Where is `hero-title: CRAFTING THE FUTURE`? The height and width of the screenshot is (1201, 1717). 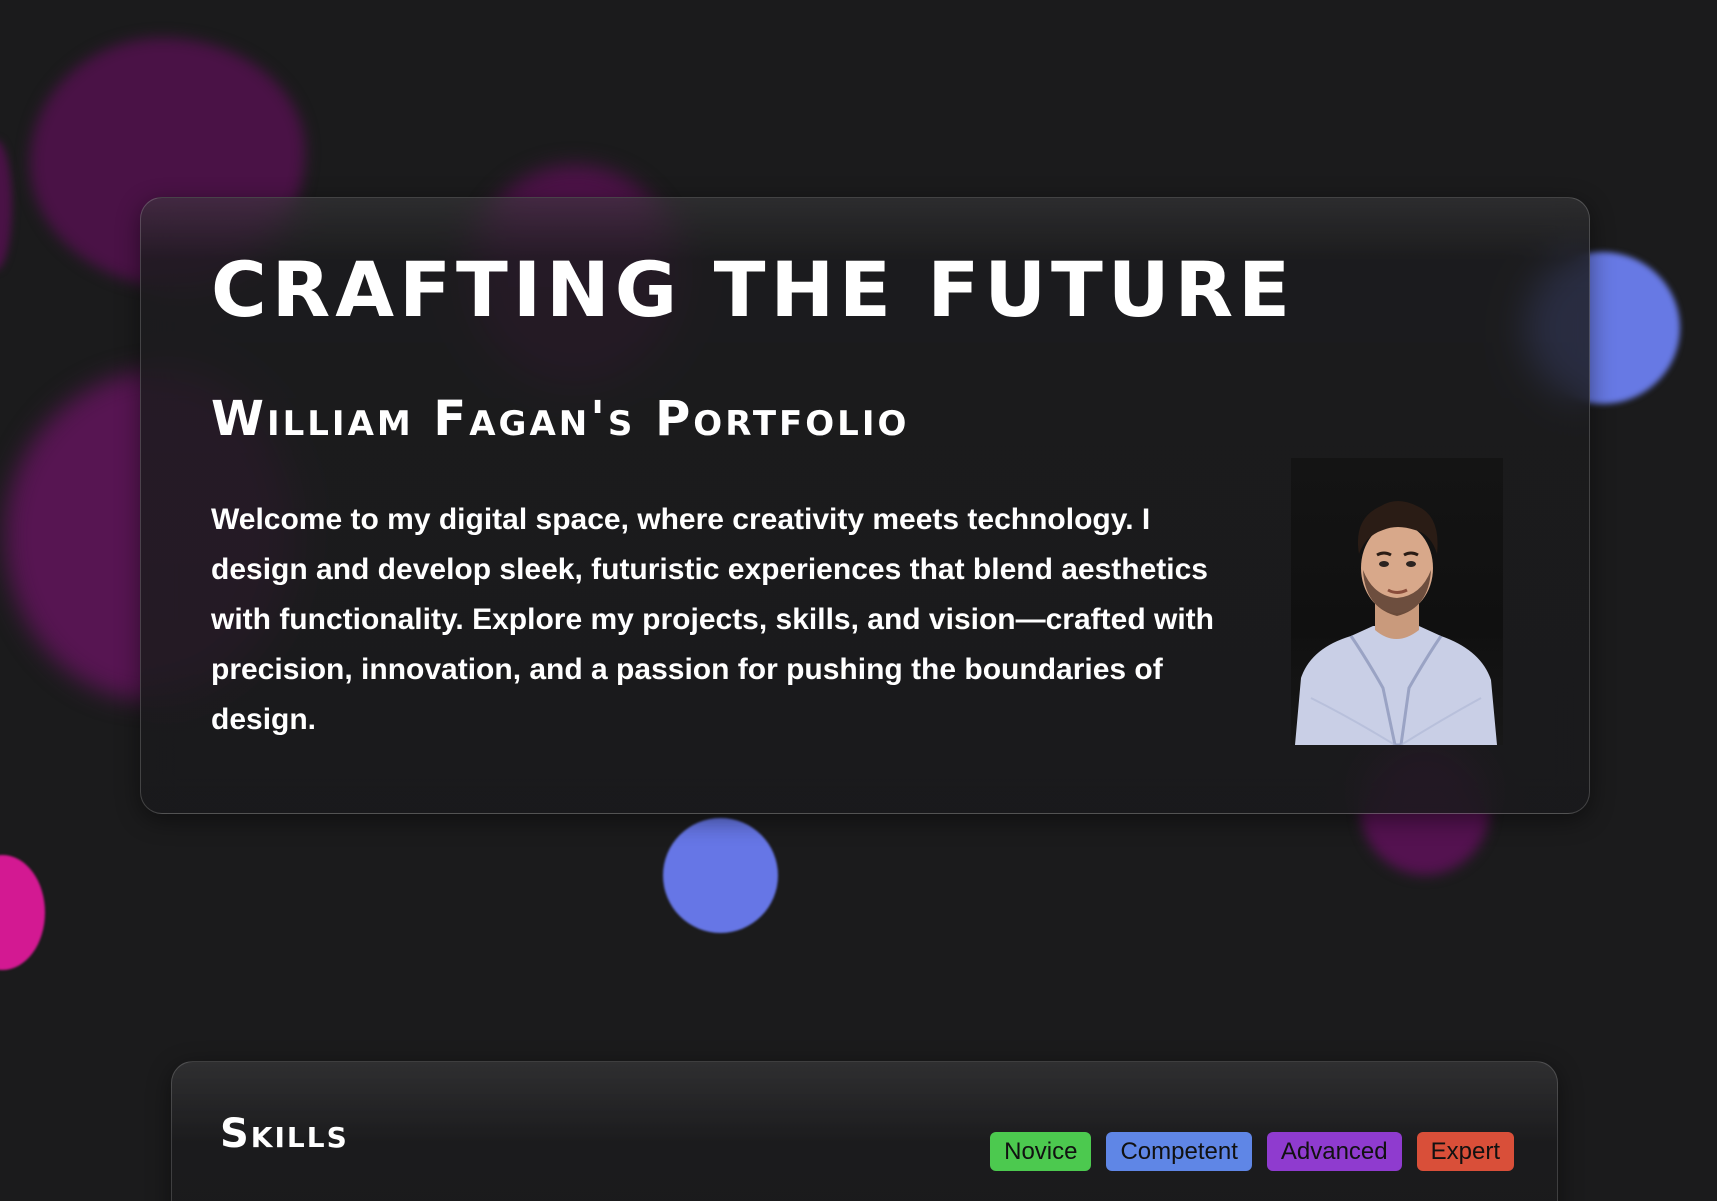
hero-title: CRAFTING THE FUTURE is located at coordinates (753, 289).